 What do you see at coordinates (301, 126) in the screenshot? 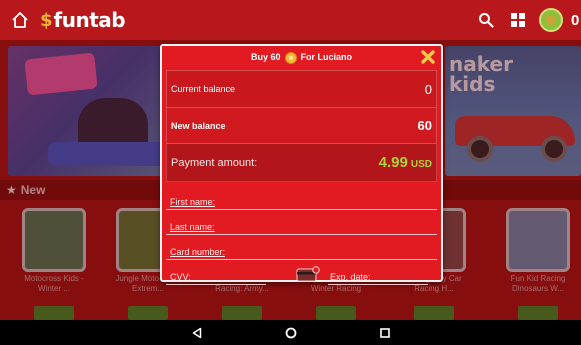
I see `new-balance-row: New balance 60` at bounding box center [301, 126].